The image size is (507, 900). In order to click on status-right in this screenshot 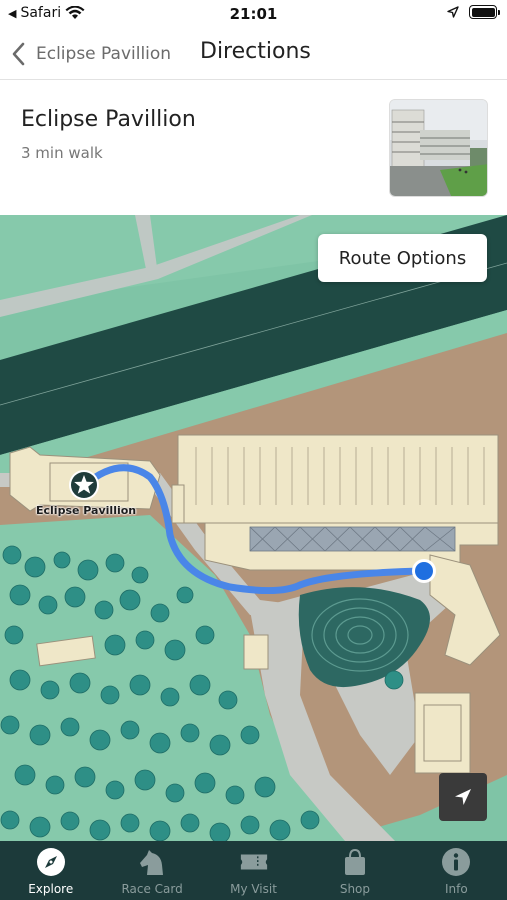, I will do `click(473, 12)`.